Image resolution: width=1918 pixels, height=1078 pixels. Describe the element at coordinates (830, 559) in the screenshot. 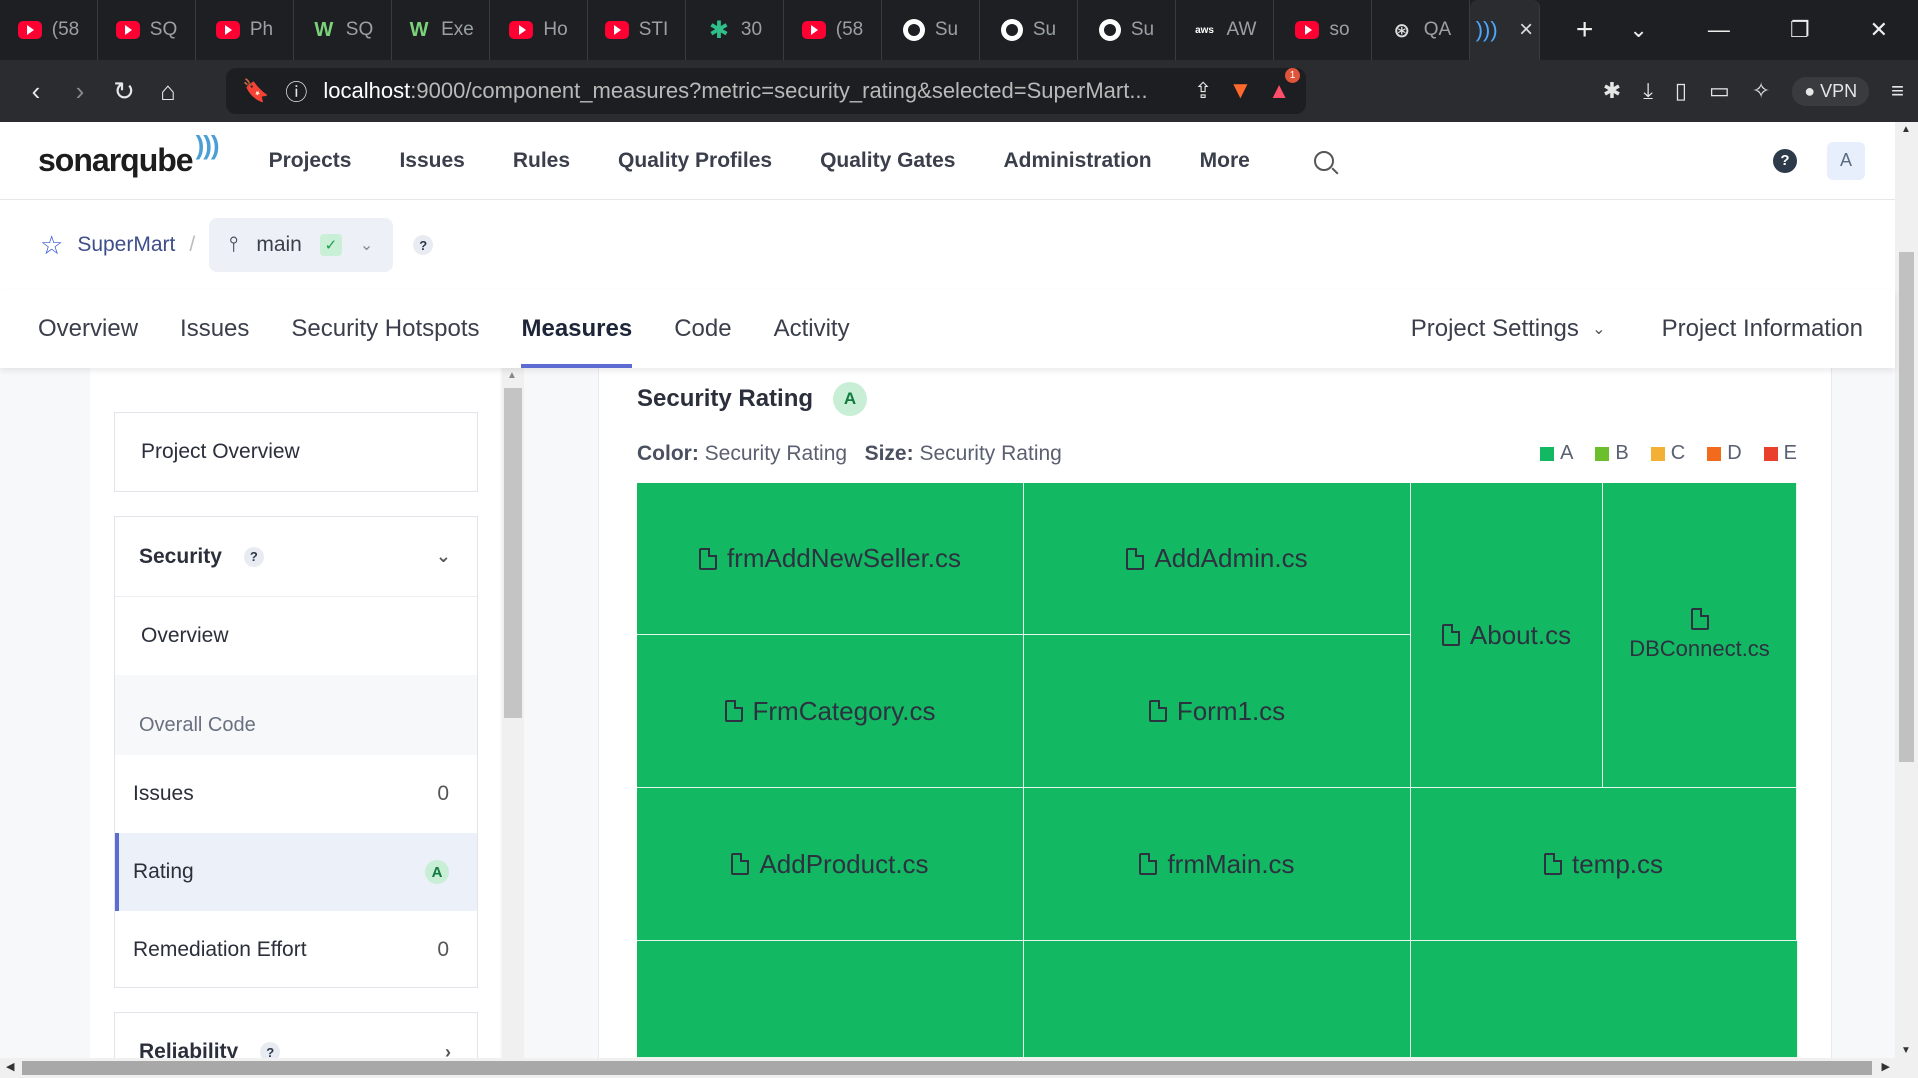

I see `treemap-cell: frmAddNewSeller.cs` at that location.